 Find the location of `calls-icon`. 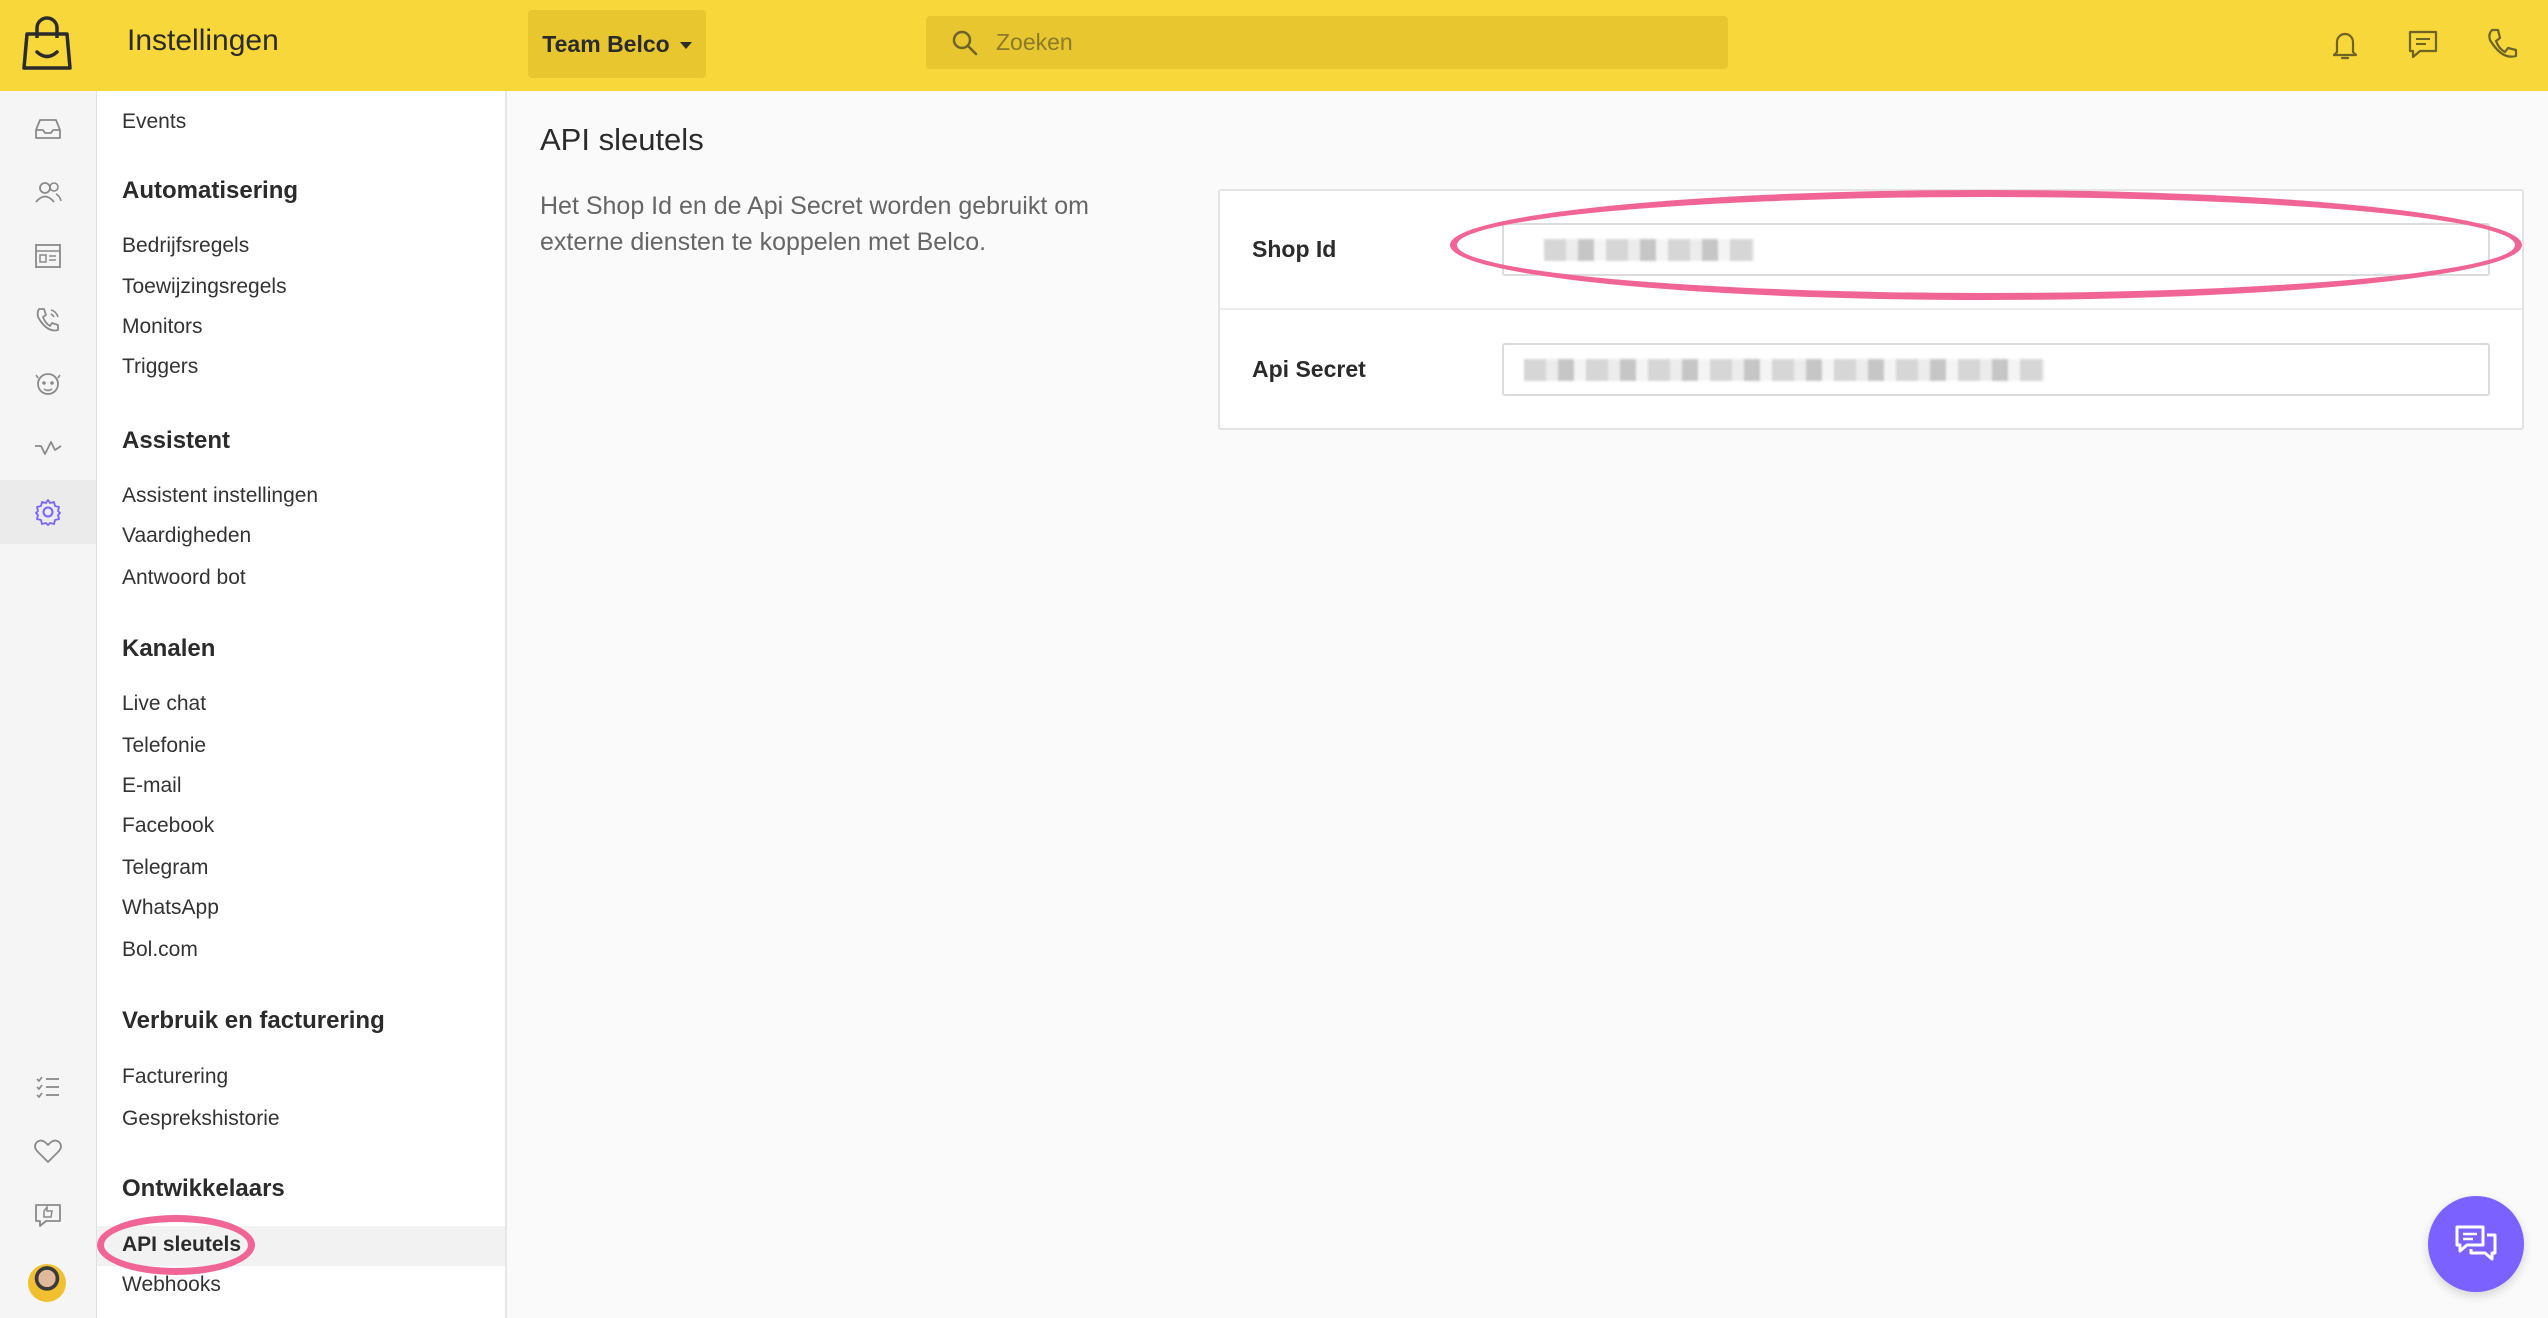

calls-icon is located at coordinates (48, 320).